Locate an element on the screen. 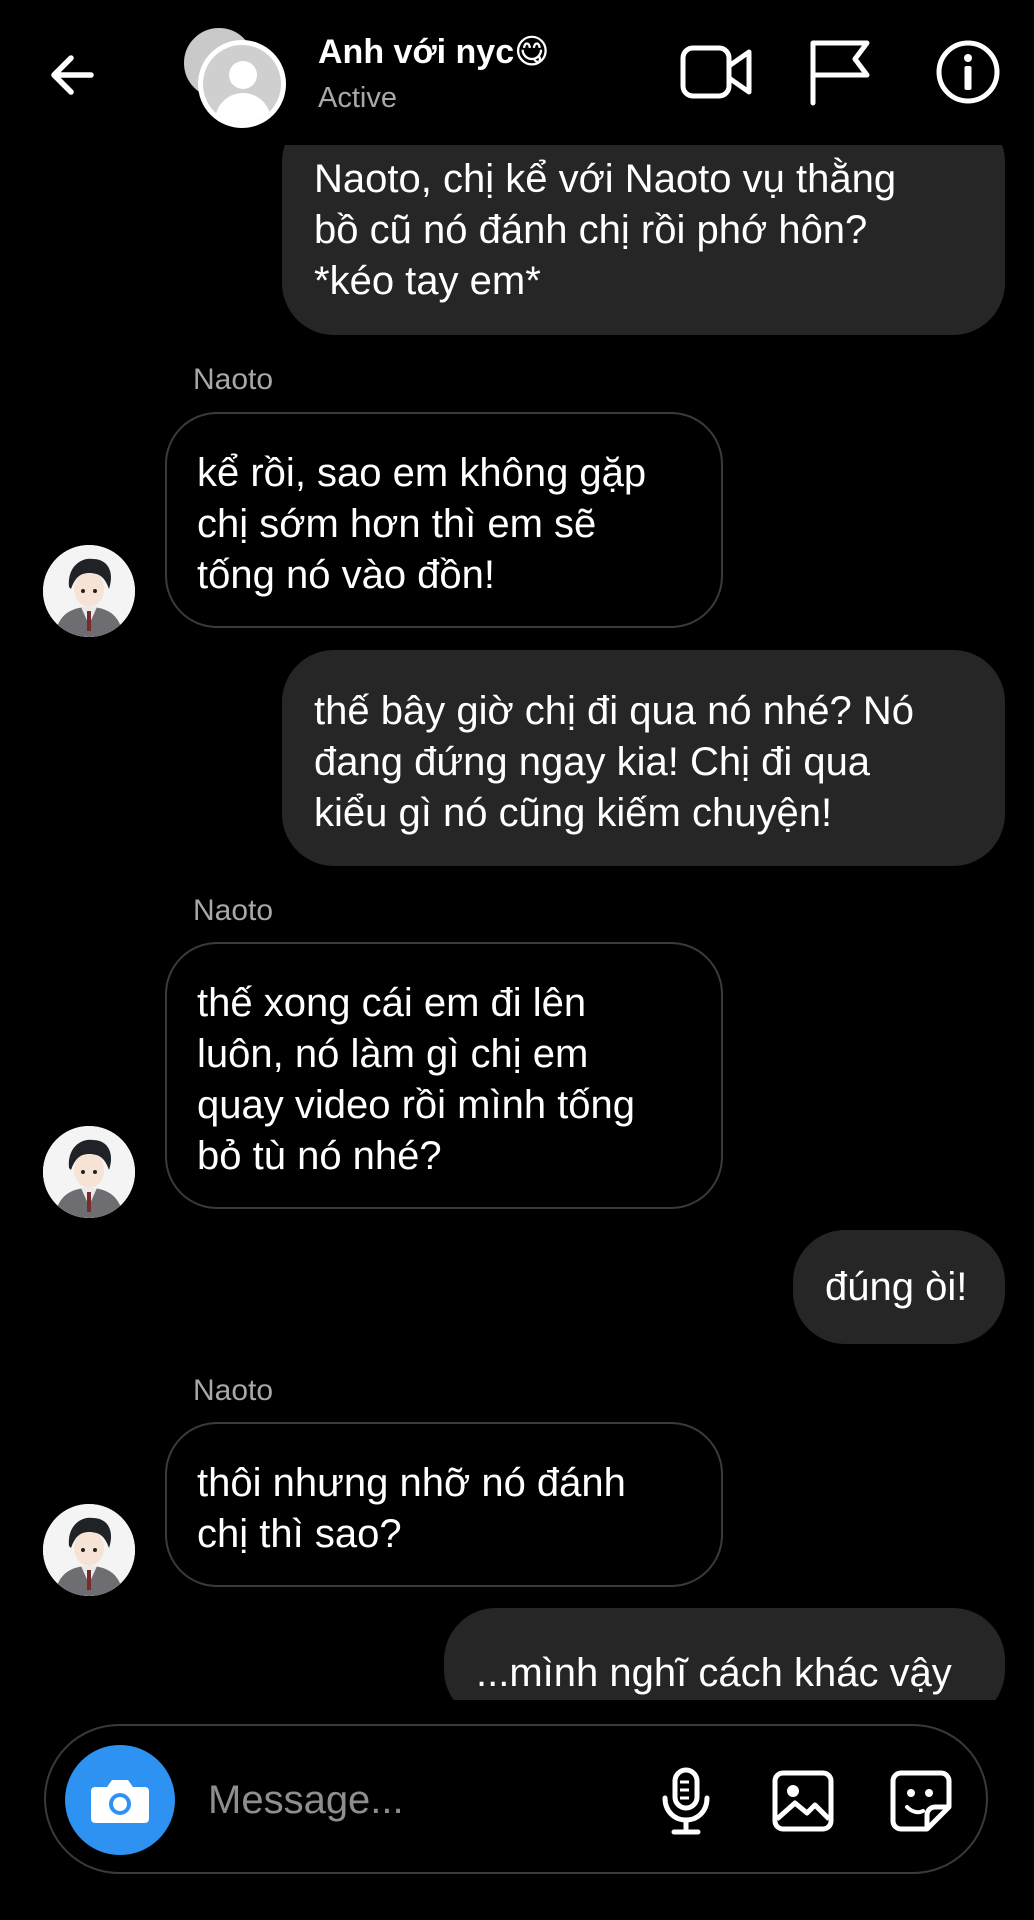  flag-icon is located at coordinates (840, 73).